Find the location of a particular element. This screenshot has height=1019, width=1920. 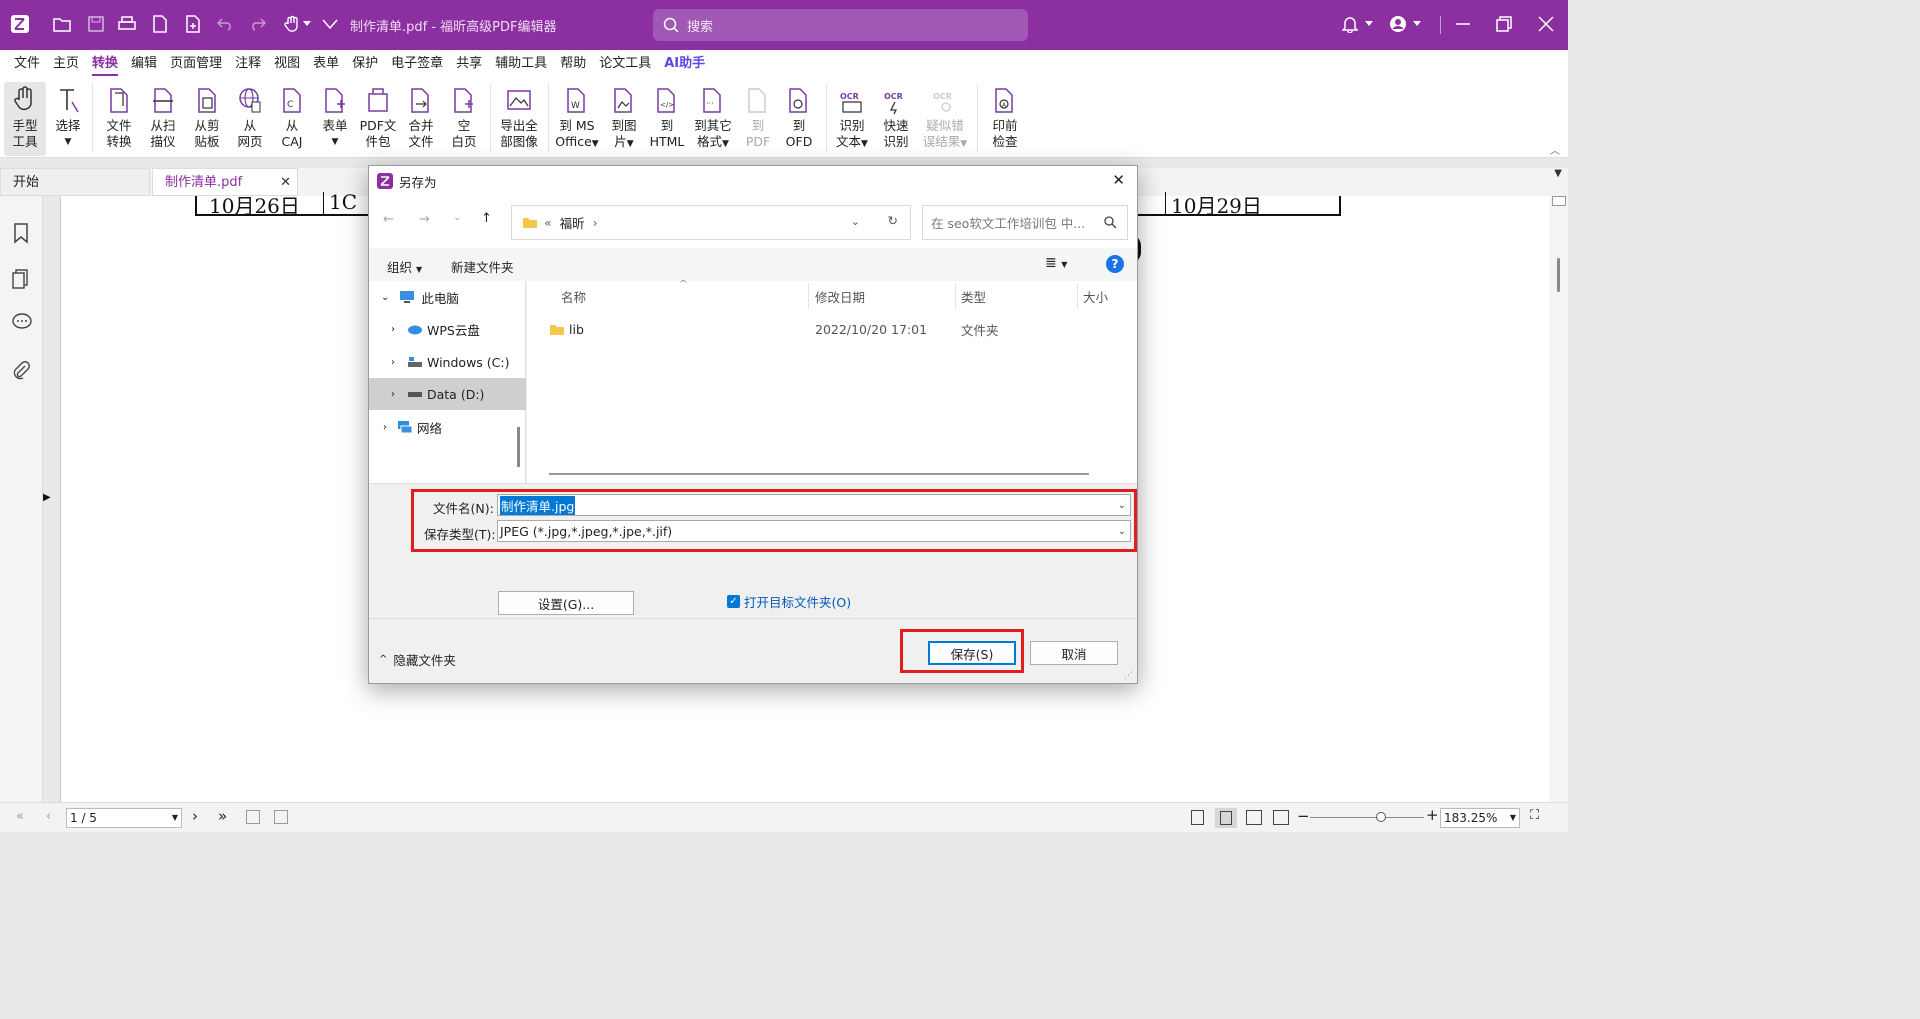

global-search: 搜索 is located at coordinates (840, 25).